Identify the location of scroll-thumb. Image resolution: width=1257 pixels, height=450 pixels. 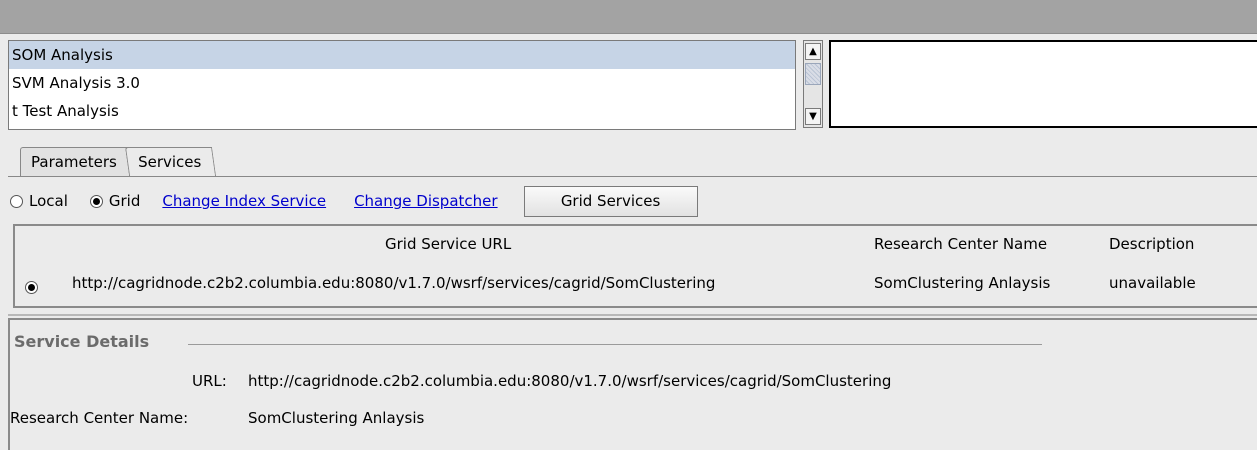
(813, 74).